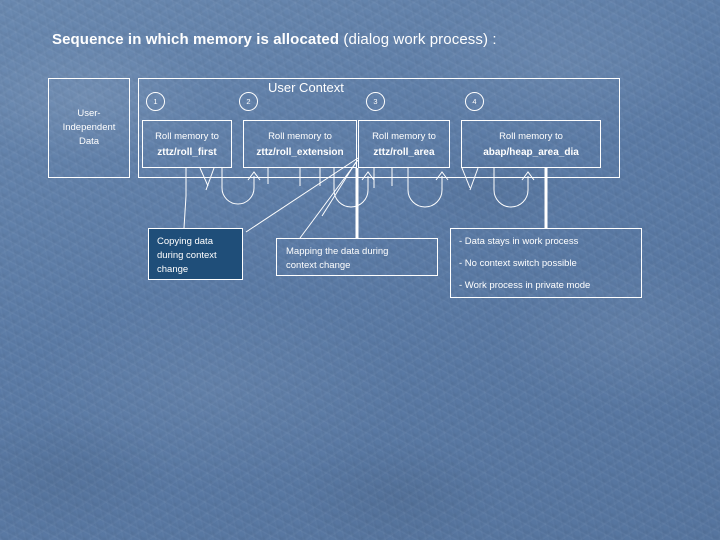 This screenshot has height=540, width=720. Describe the element at coordinates (198, 39) in the screenshot. I see `title-bold-part: Sequence in which memory is allocated` at that location.